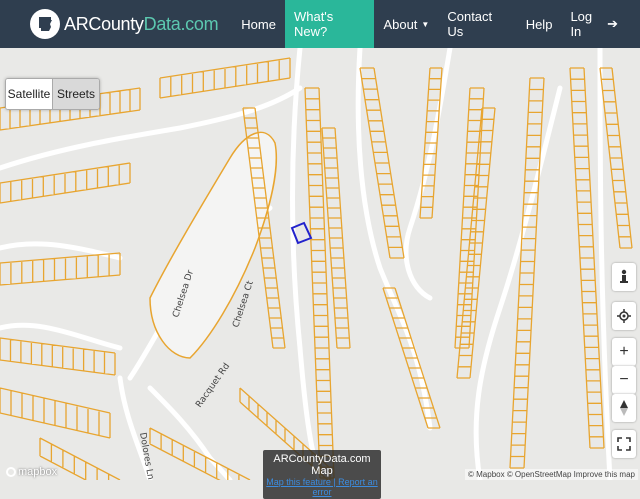 Image resolution: width=640 pixels, height=499 pixels. Describe the element at coordinates (38, 472) in the screenshot. I see `mapbox-logo-text: mapbox` at that location.